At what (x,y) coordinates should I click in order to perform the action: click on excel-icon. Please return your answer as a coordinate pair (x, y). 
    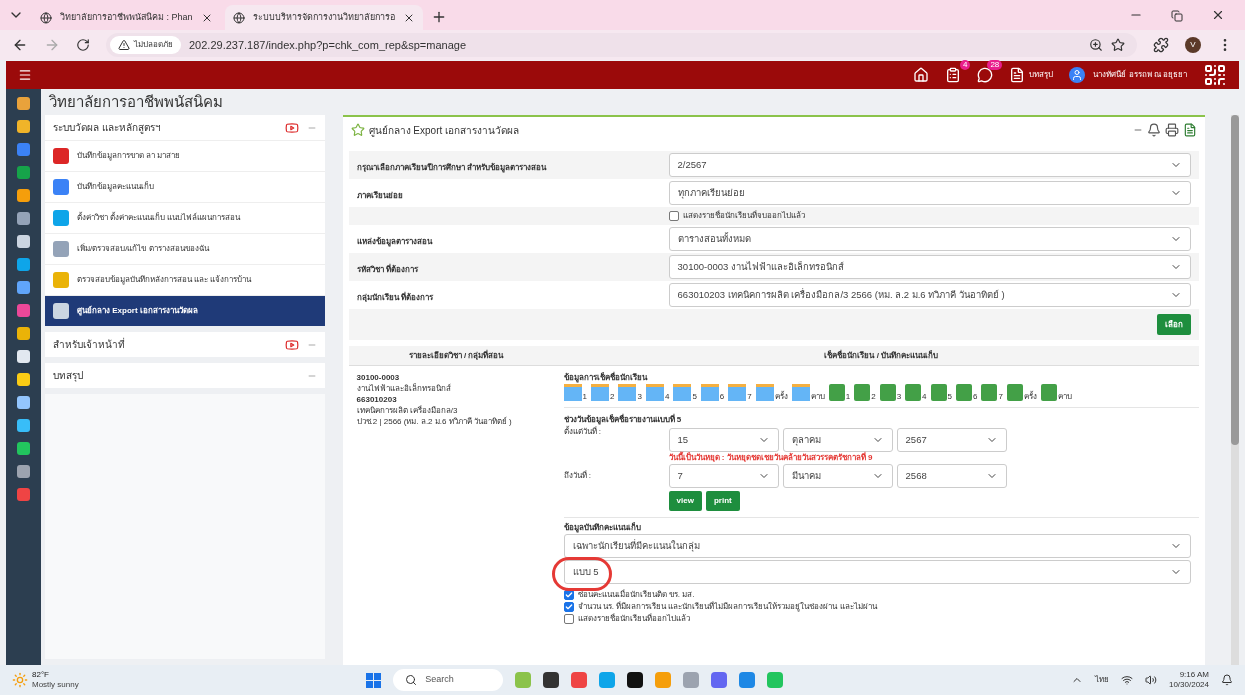
    Looking at the image, I should click on (1190, 130).